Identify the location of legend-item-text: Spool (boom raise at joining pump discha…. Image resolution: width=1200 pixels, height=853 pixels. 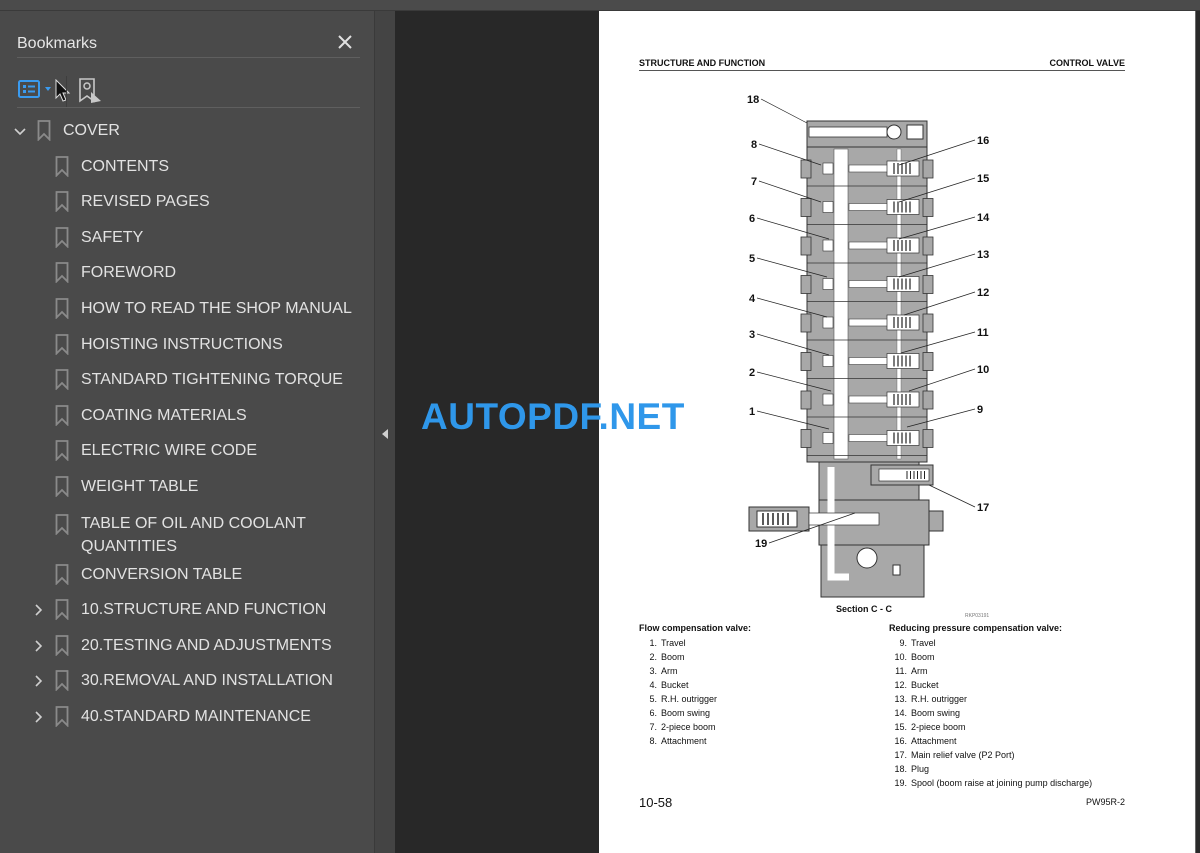
(1002, 783).